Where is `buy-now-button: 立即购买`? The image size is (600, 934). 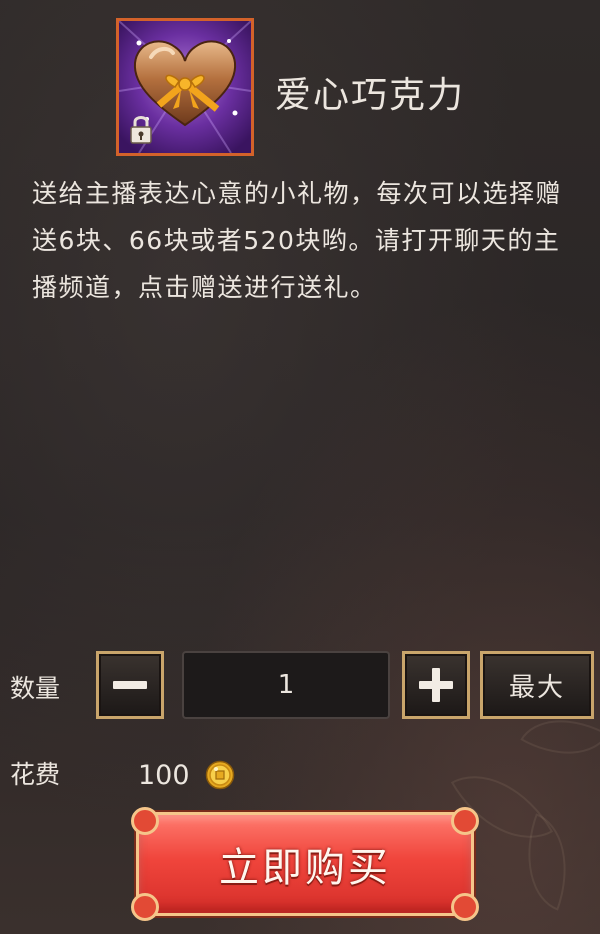
buy-now-button: 立即购买 is located at coordinates (305, 864).